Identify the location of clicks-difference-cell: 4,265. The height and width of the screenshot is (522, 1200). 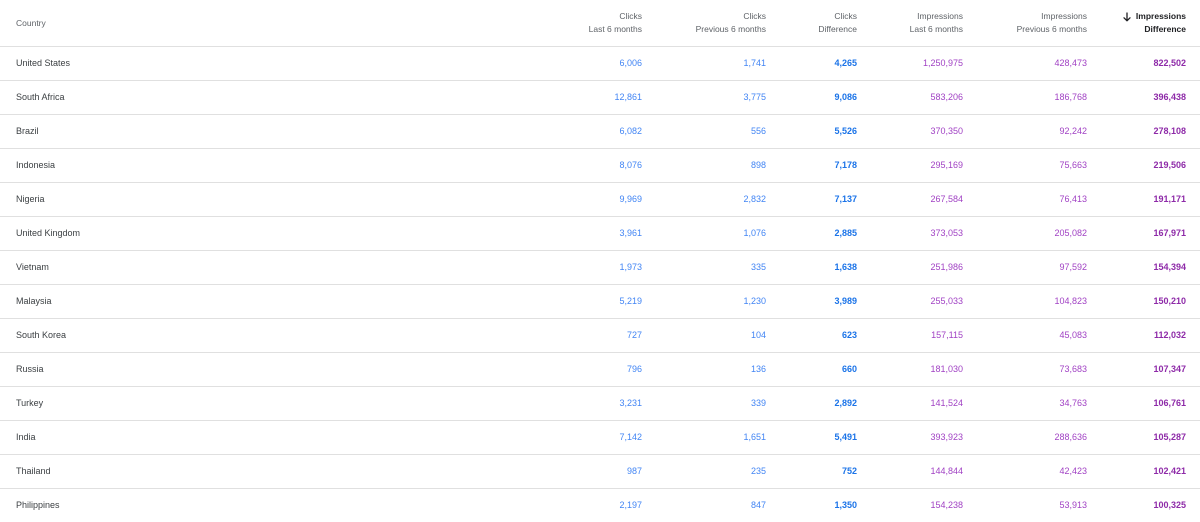
(845, 63).